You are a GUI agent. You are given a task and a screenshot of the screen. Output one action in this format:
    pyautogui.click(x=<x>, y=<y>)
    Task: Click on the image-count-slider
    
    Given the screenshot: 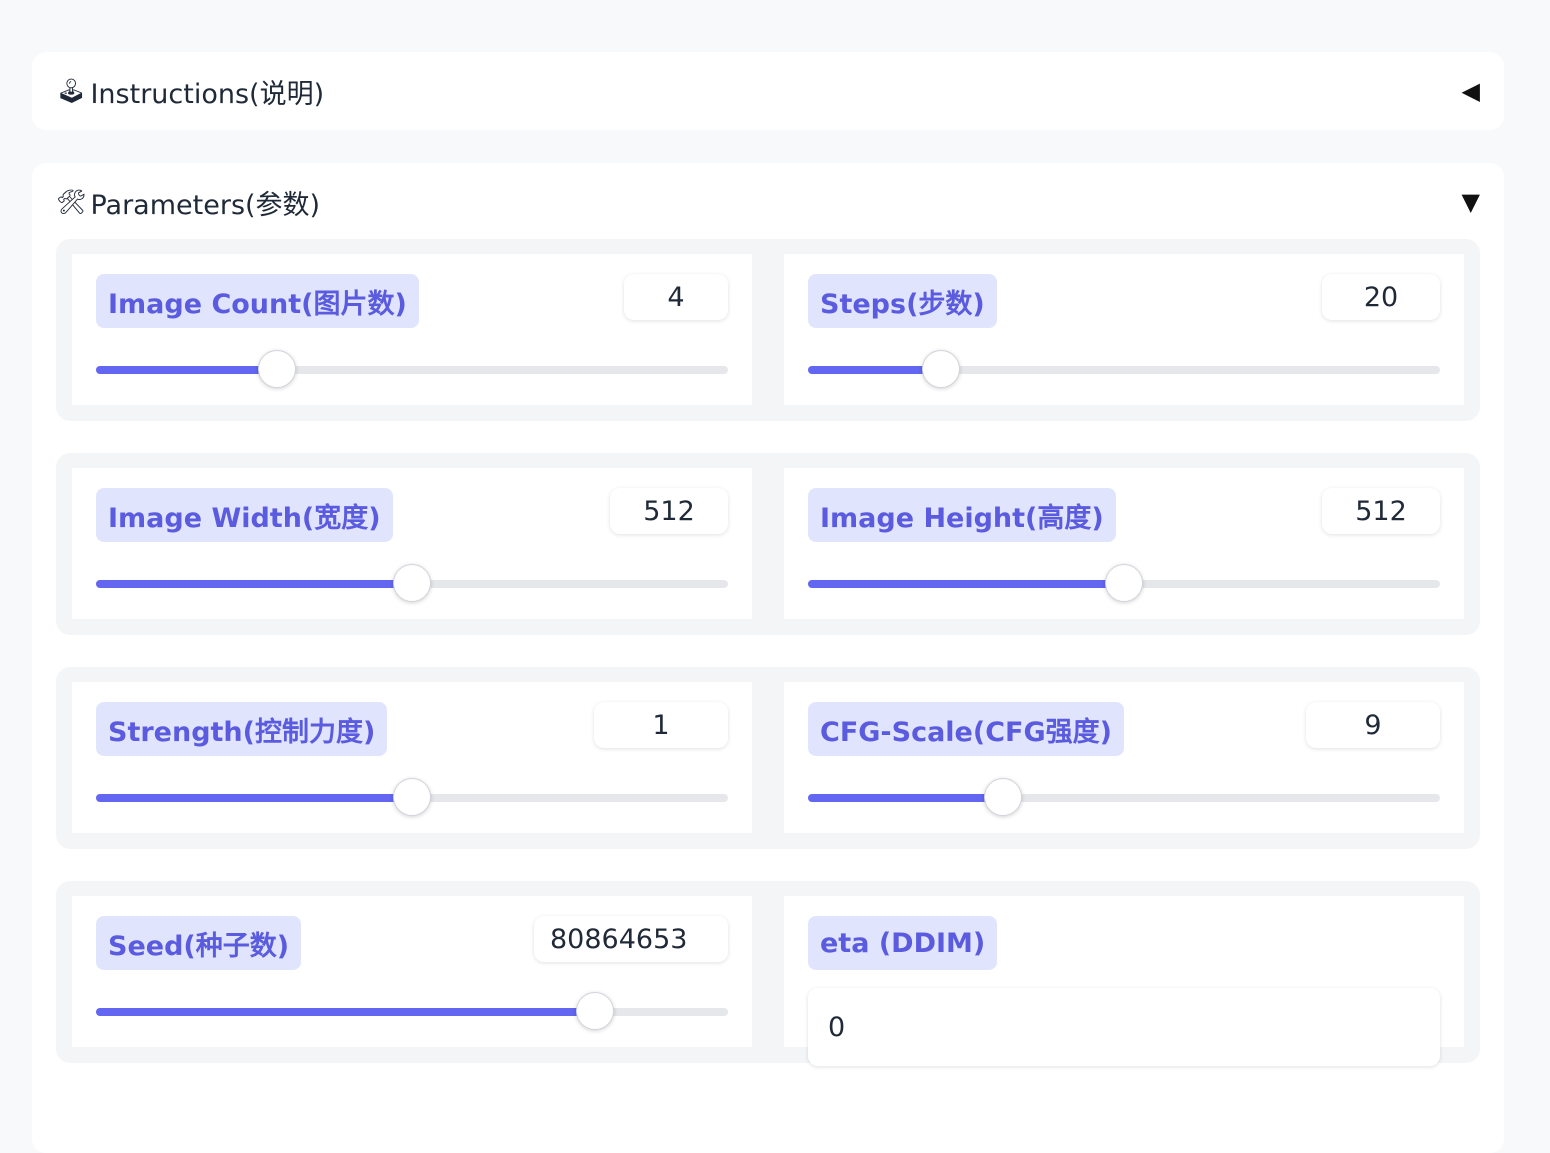 What is the action you would take?
    pyautogui.click(x=412, y=369)
    